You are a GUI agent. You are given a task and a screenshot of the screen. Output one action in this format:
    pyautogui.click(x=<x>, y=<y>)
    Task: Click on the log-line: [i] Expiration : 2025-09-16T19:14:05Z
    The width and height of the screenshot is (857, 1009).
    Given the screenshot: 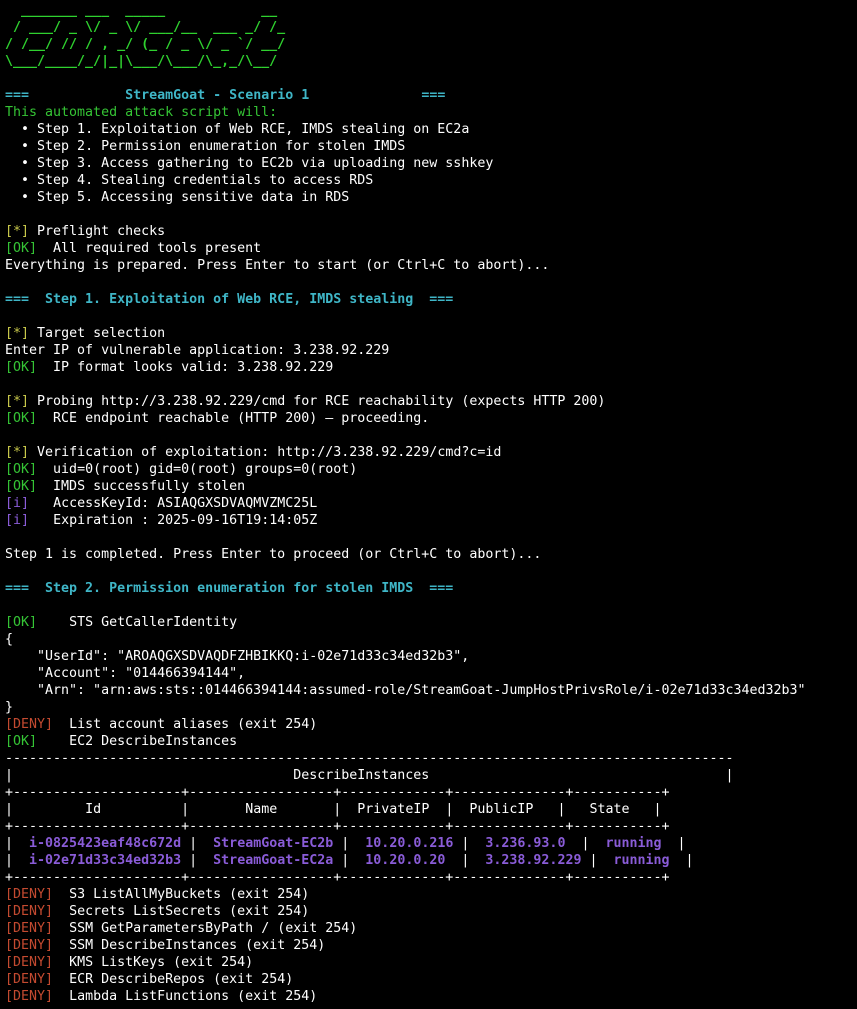 What is the action you would take?
    pyautogui.click(x=161, y=520)
    